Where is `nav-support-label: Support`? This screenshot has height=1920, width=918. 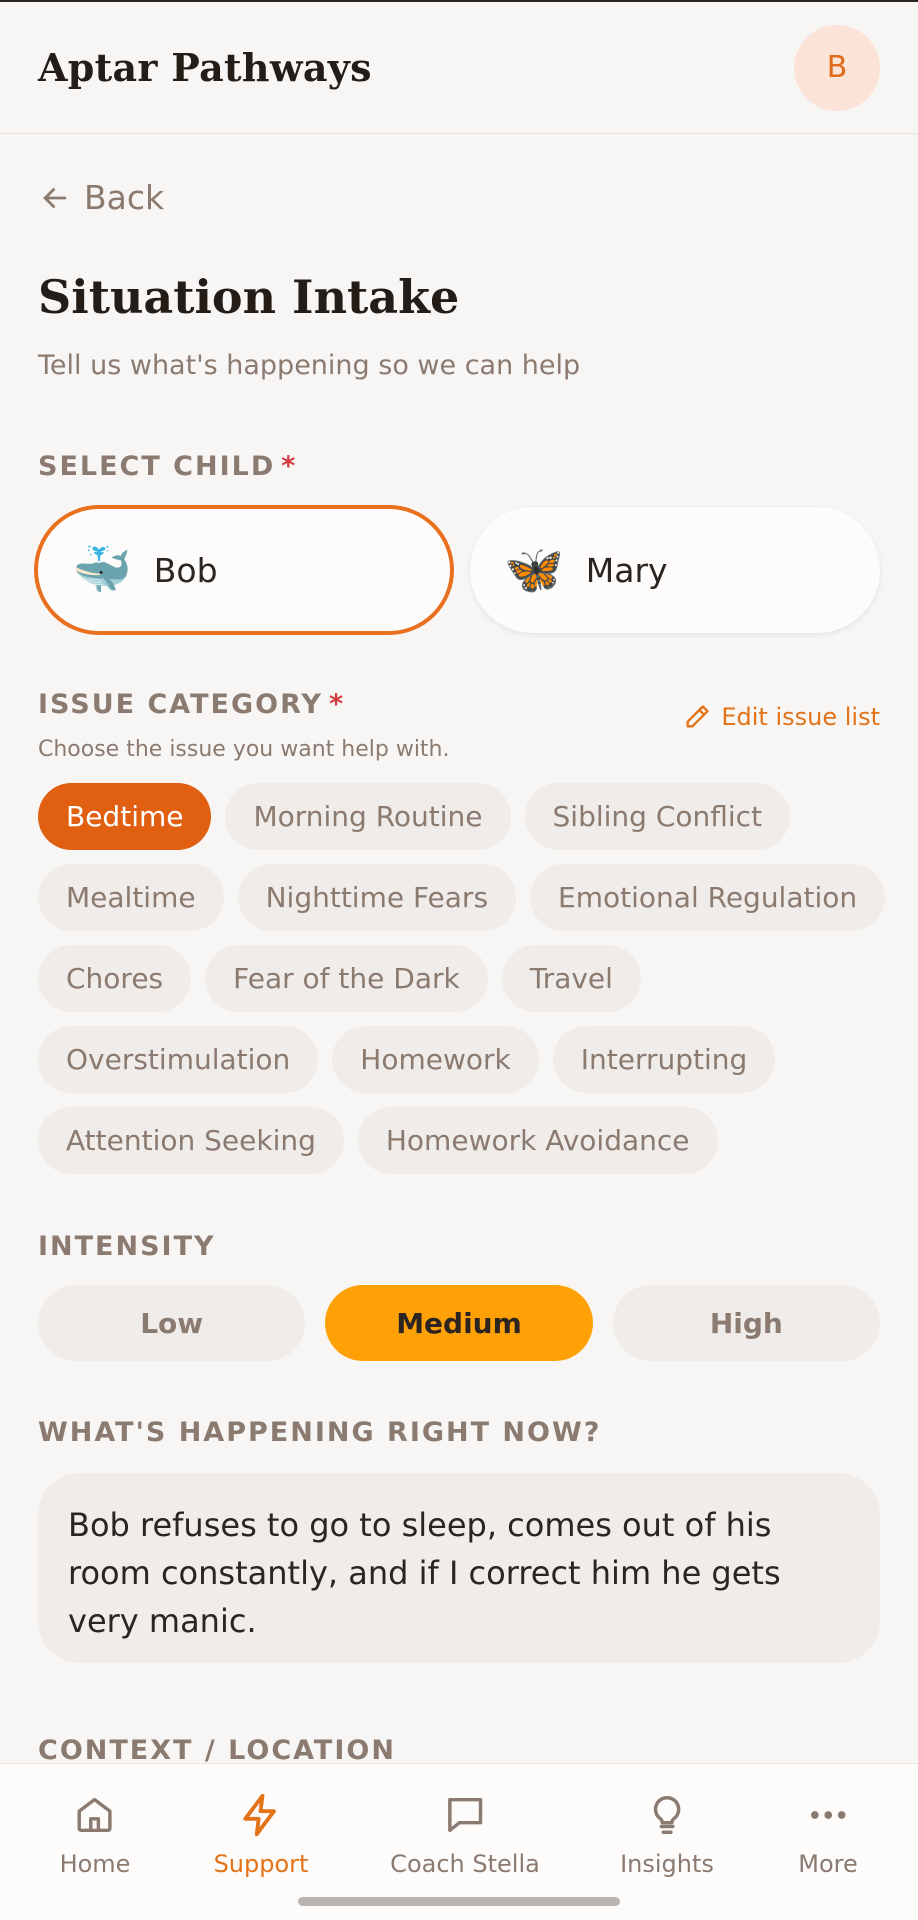 nav-support-label: Support is located at coordinates (261, 1864).